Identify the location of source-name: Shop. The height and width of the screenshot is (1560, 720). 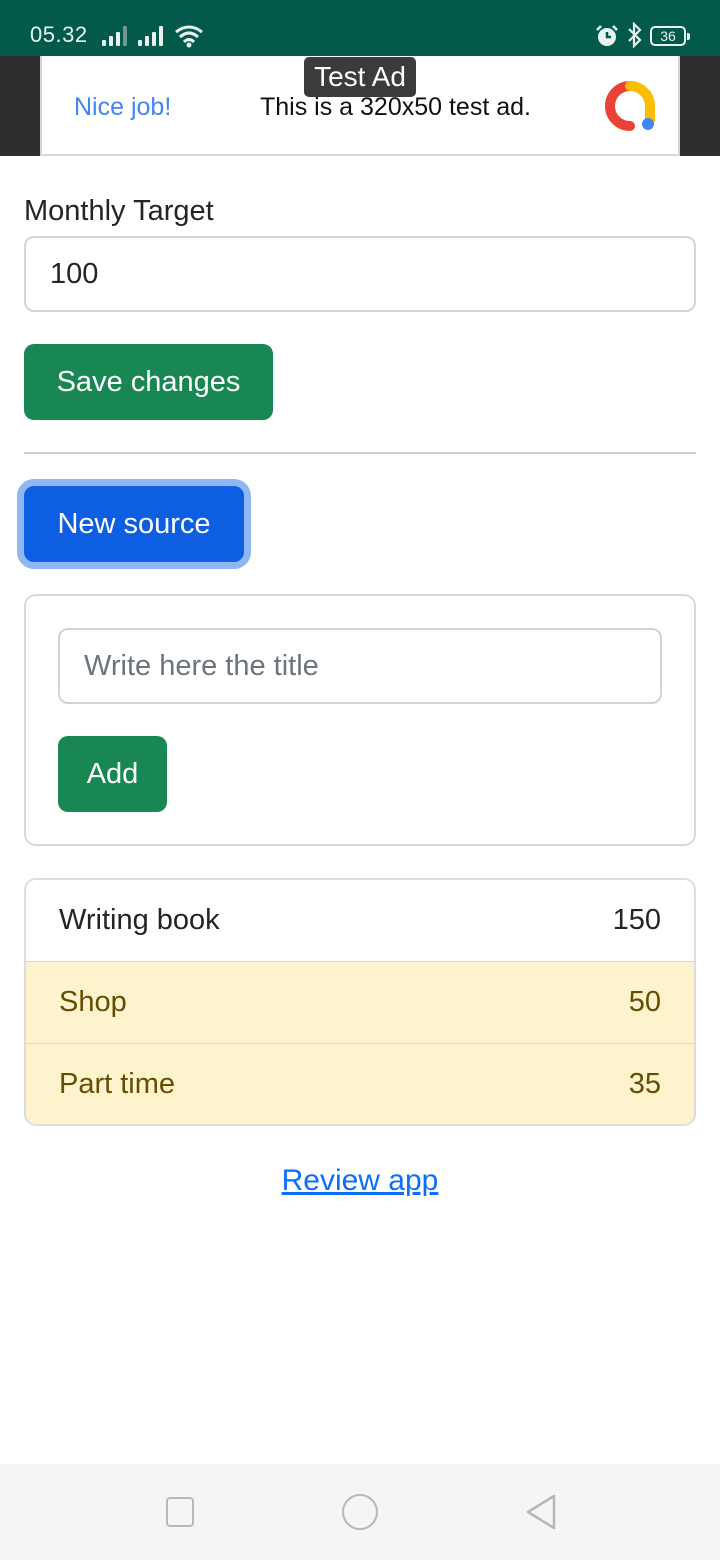
(93, 1002).